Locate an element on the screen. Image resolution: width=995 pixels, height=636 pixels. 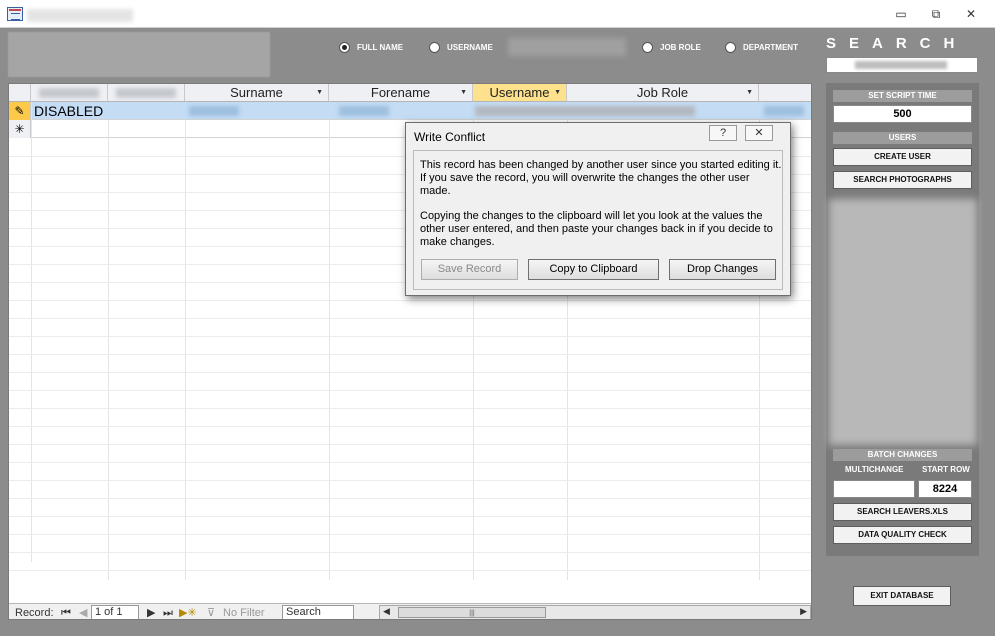
set-script-time-label: SET SCRIPT TIME is located at coordinates (902, 96).